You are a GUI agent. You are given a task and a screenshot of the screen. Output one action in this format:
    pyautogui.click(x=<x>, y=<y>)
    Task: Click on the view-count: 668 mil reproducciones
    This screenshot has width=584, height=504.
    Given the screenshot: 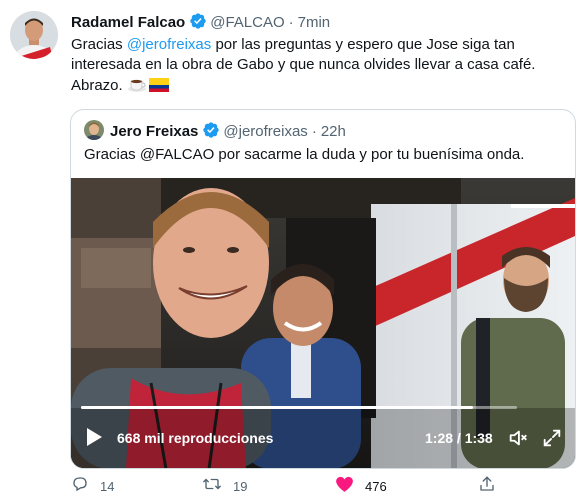 What is the action you would take?
    pyautogui.click(x=195, y=438)
    